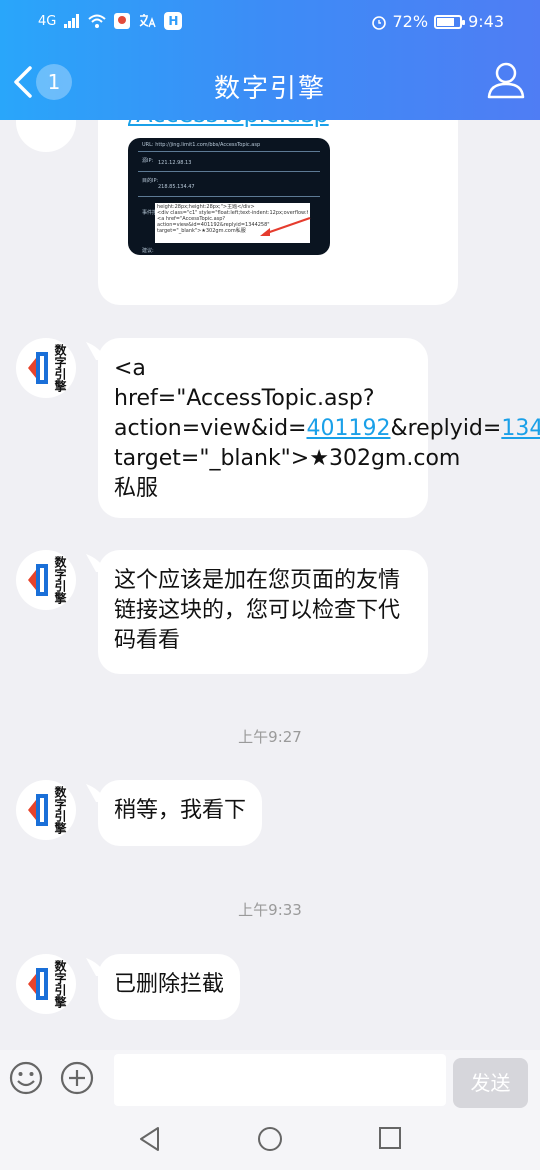 Image resolution: width=540 pixels, height=1170 pixels. I want to click on message-link: 1344258, so click(520, 428).